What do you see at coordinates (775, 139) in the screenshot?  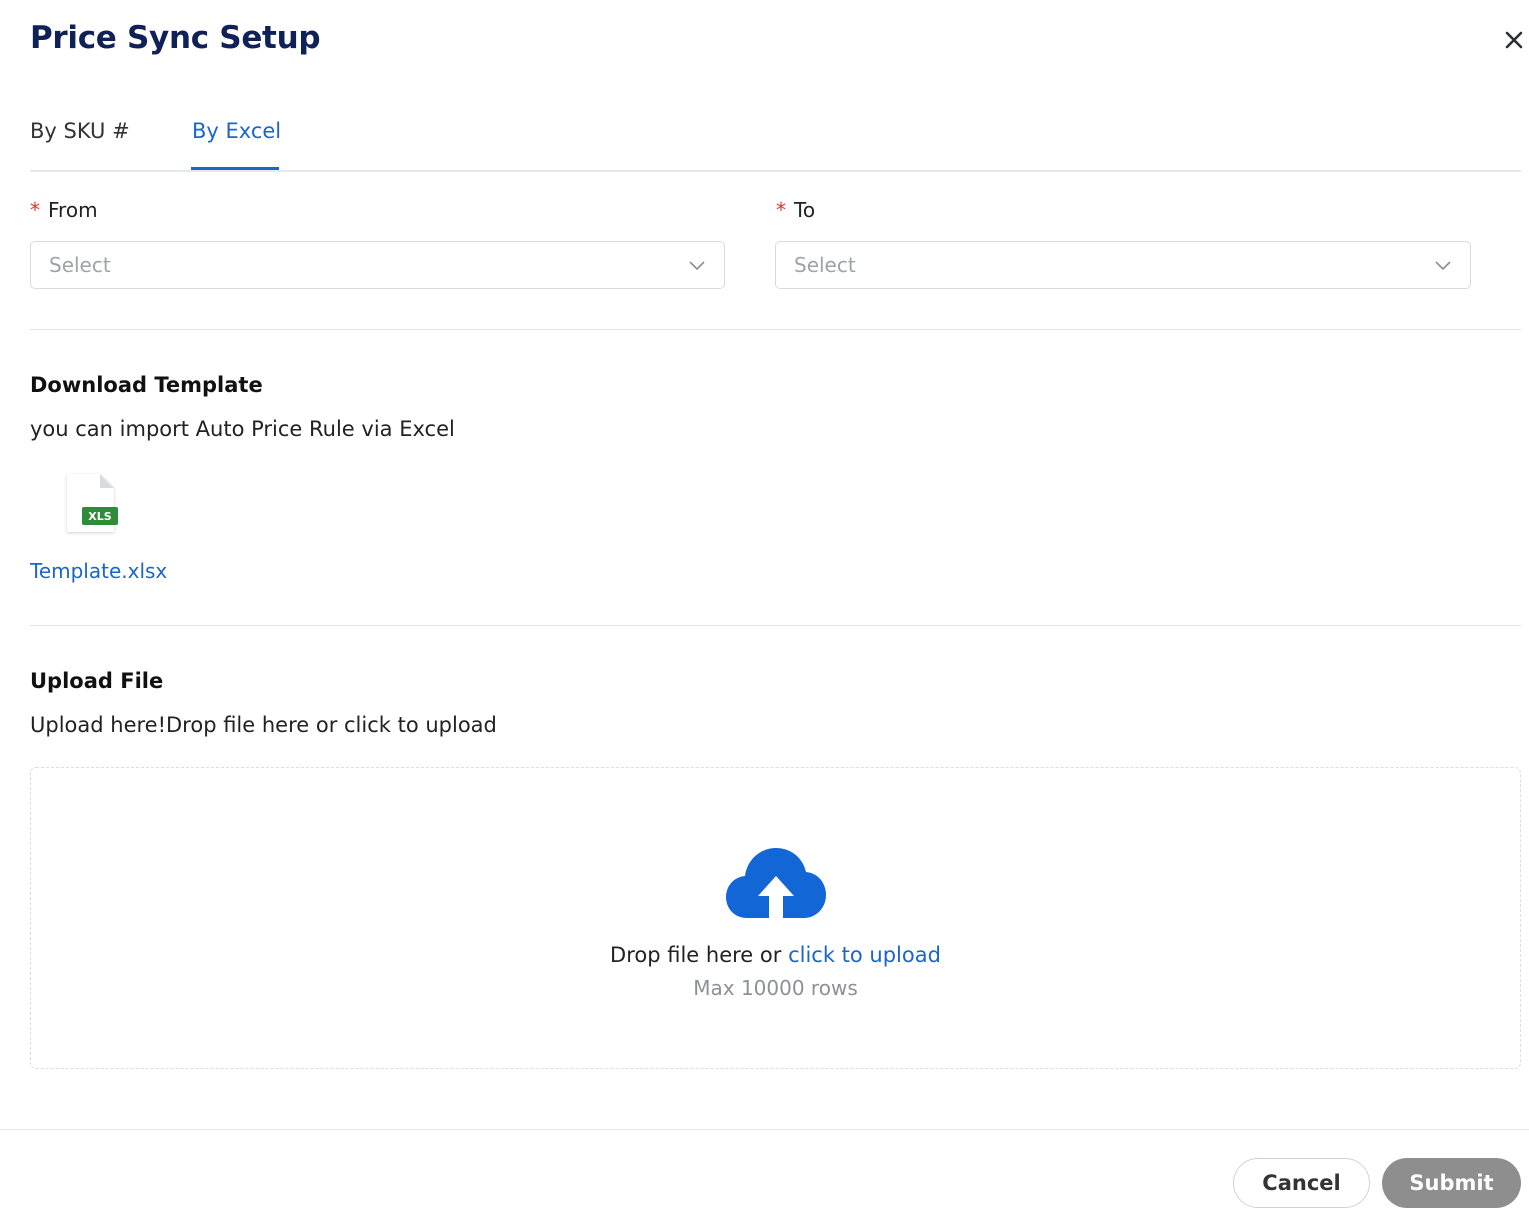 I see `tab-bar: By SKU # By Excel` at bounding box center [775, 139].